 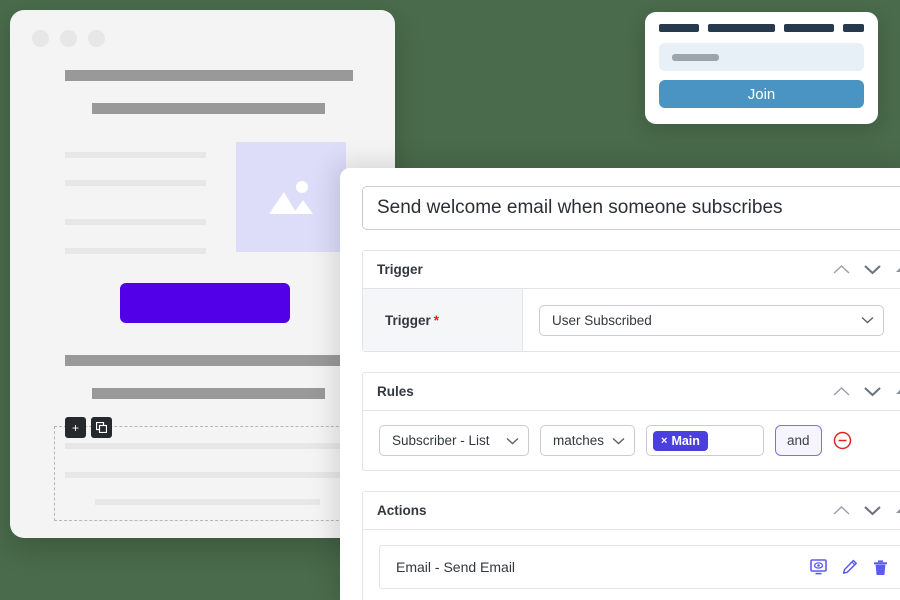 What do you see at coordinates (408, 320) in the screenshot?
I see `trigger-label-text: Trigger` at bounding box center [408, 320].